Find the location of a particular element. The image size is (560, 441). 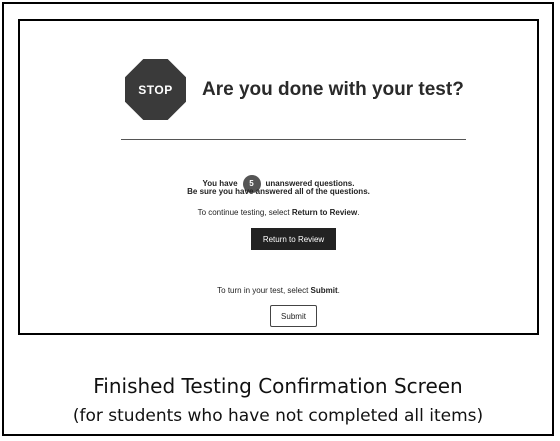

return-to-review-button: Return to Review is located at coordinates (293, 239).